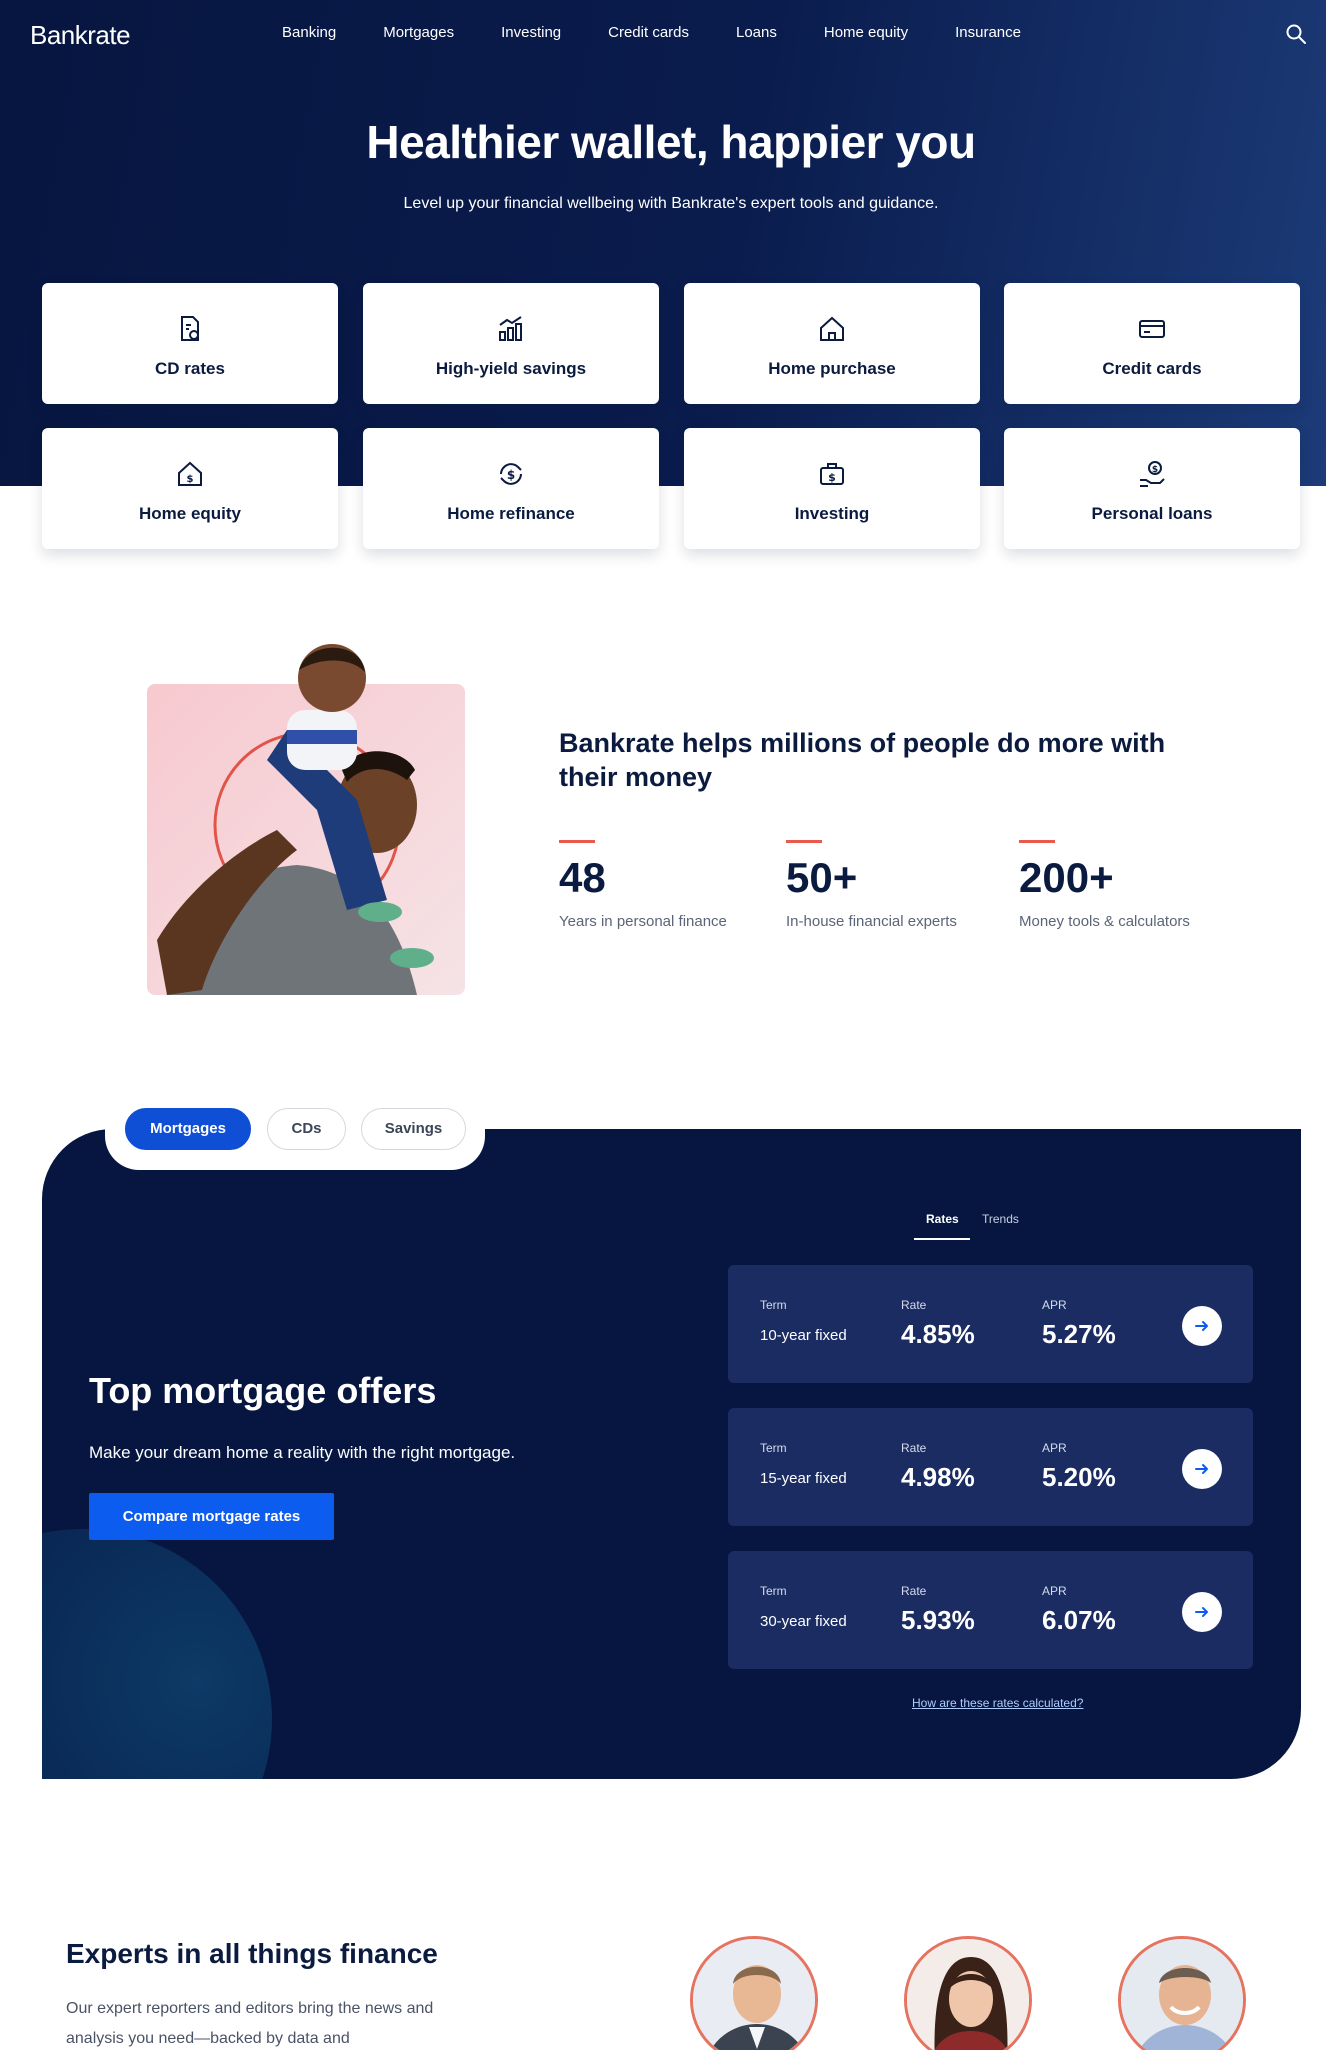 The image size is (1326, 2050). What do you see at coordinates (643, 885) in the screenshot?
I see `stat-years: 48 Years in personal finance` at bounding box center [643, 885].